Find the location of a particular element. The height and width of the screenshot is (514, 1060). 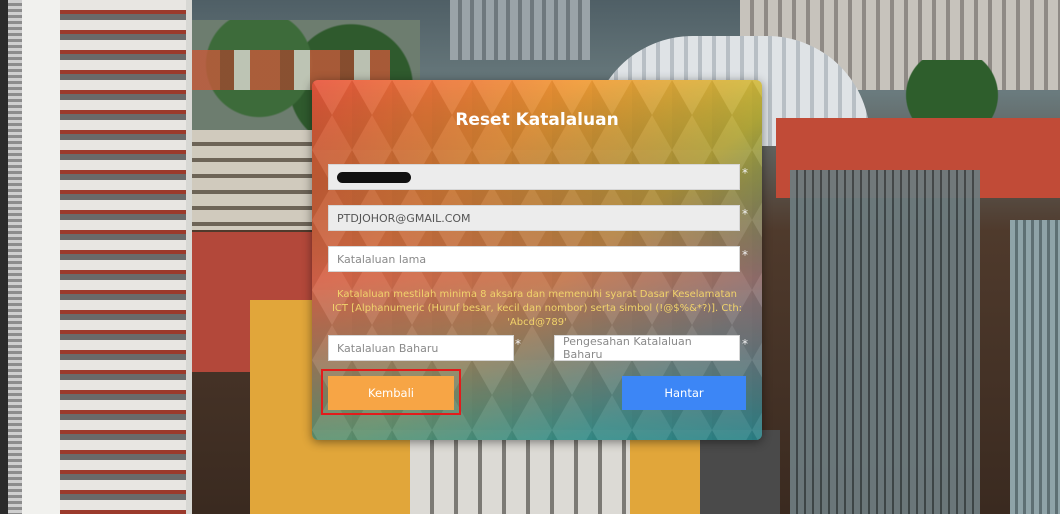

submit-button: Hantar is located at coordinates (684, 393).